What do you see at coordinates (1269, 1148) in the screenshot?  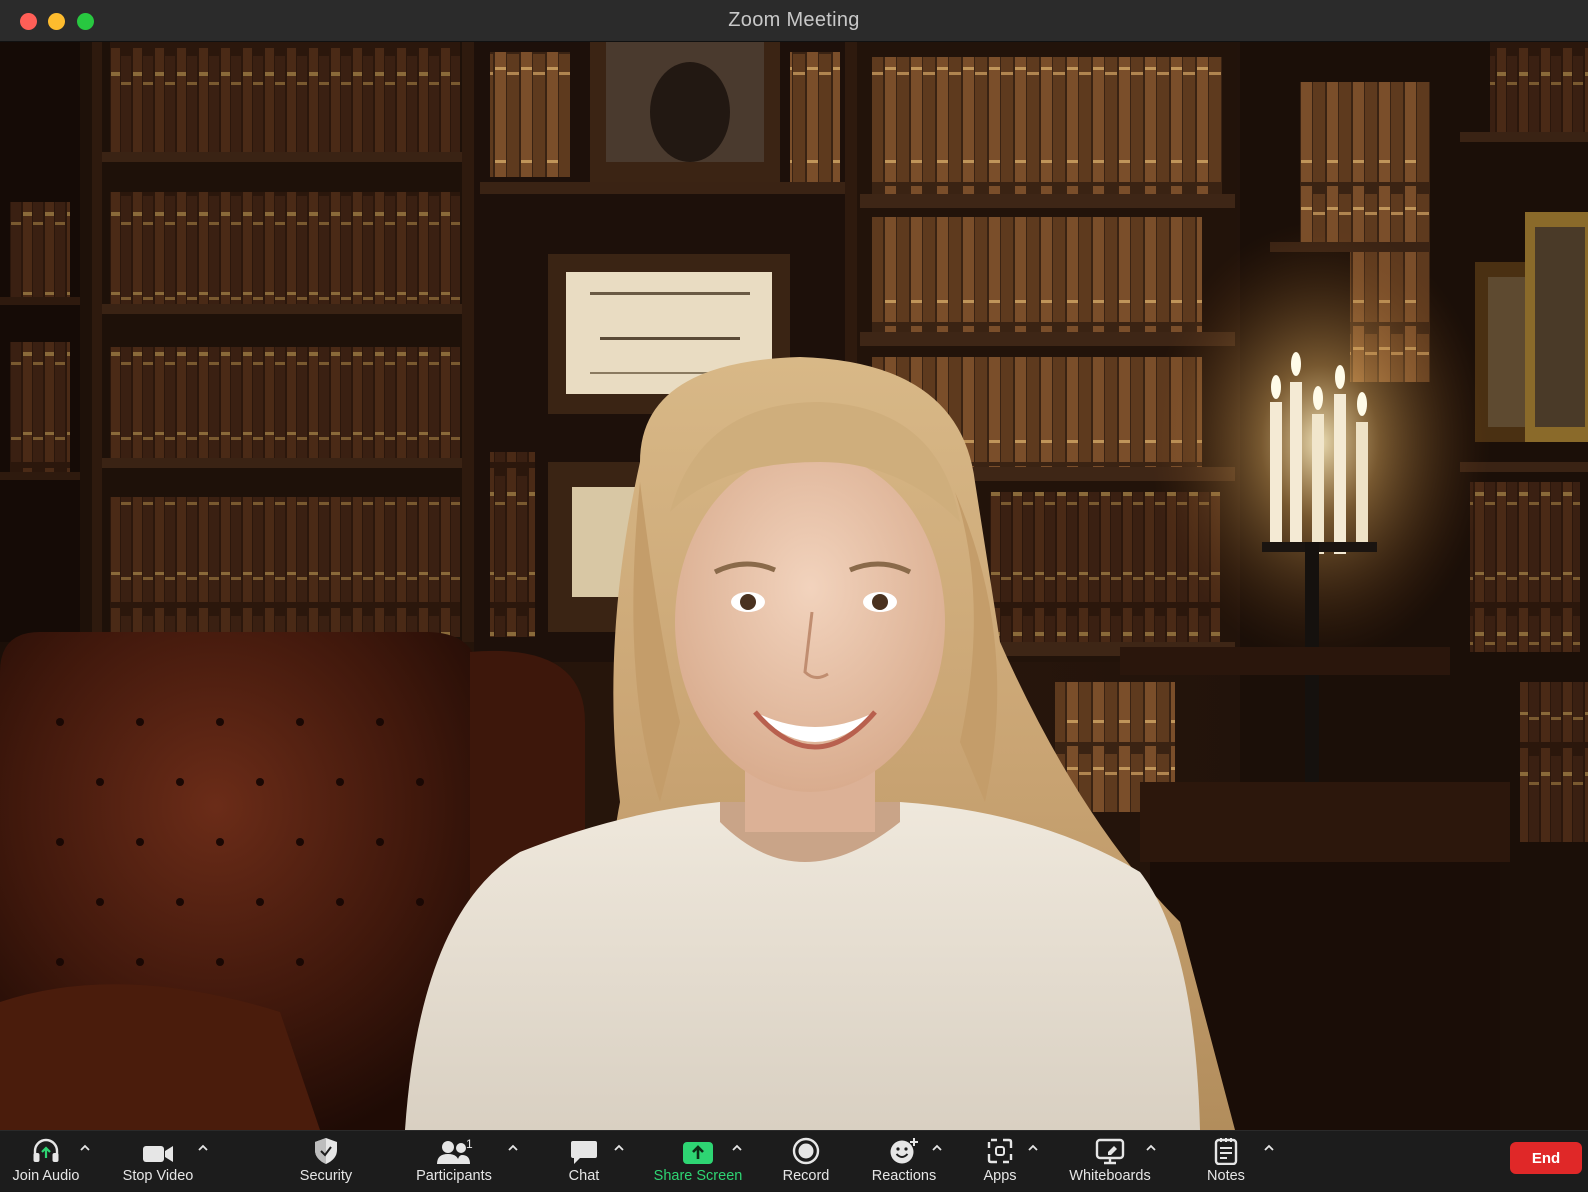 I see `notes-options-caret` at bounding box center [1269, 1148].